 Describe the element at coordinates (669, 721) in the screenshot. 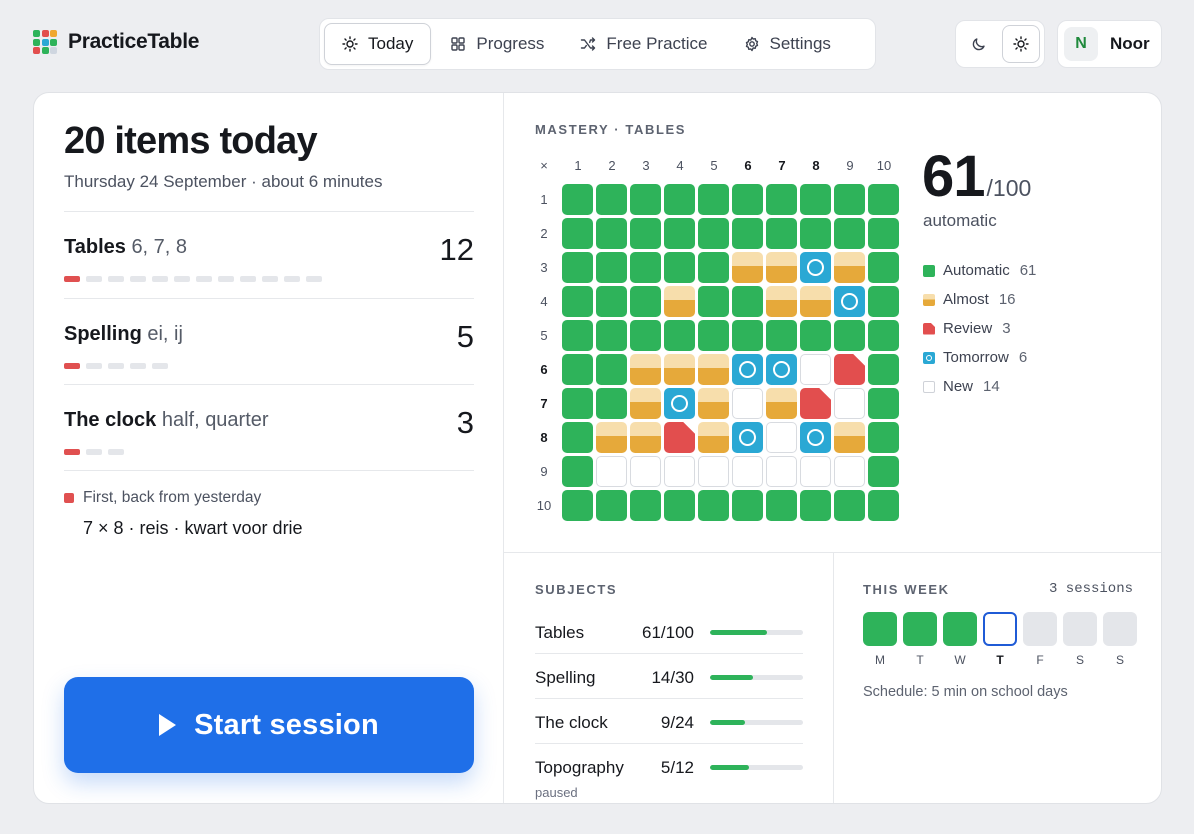

I see `subject-row: The clock 9/24` at that location.